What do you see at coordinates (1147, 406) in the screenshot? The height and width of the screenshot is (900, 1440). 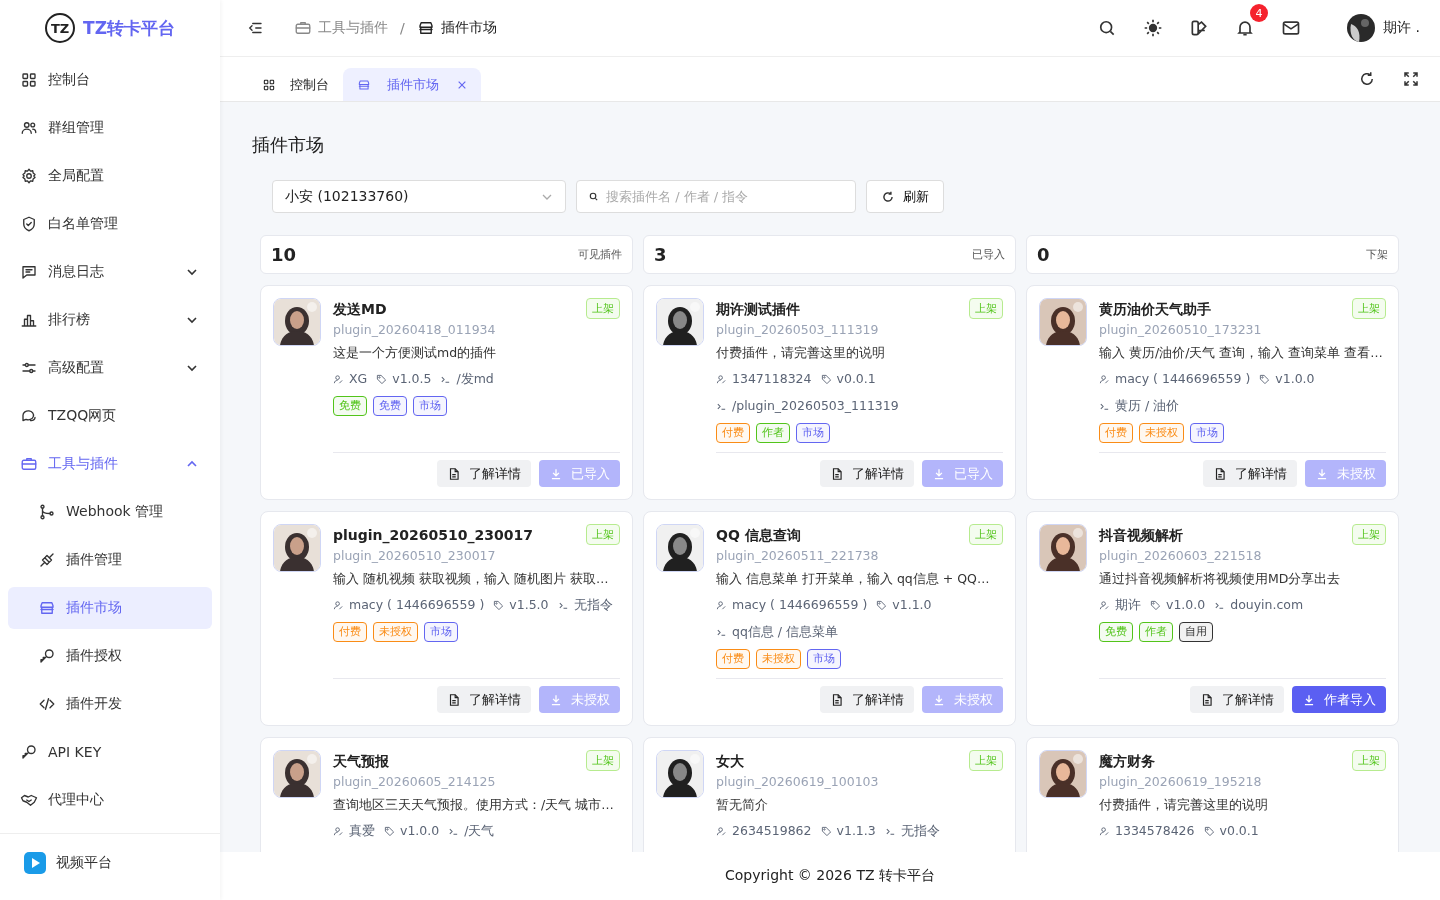 I see `command-text: 黄历 / 油价` at bounding box center [1147, 406].